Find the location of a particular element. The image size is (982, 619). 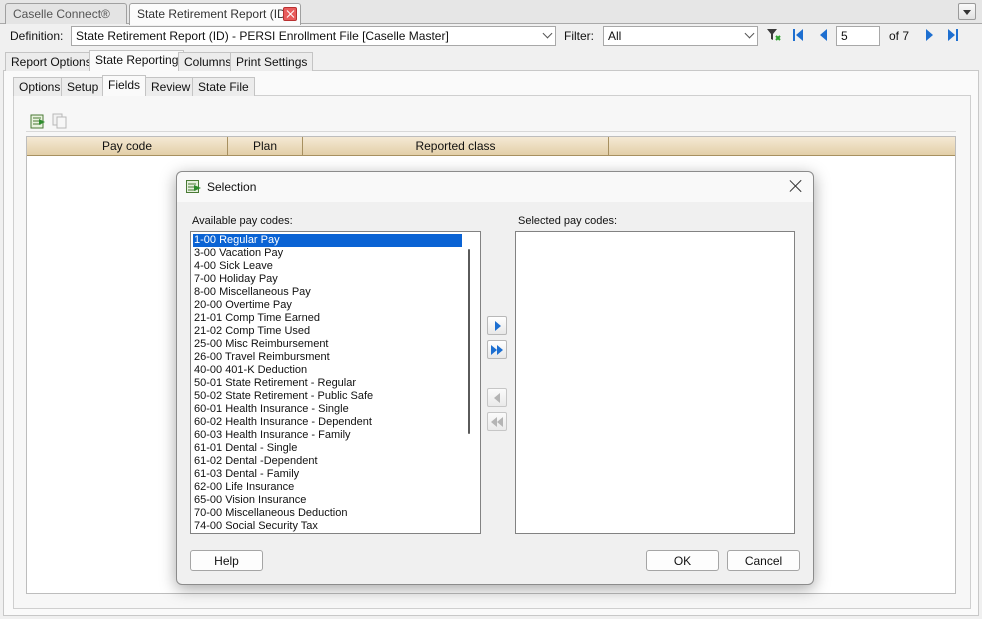

button-label: OK is located at coordinates (682, 561).